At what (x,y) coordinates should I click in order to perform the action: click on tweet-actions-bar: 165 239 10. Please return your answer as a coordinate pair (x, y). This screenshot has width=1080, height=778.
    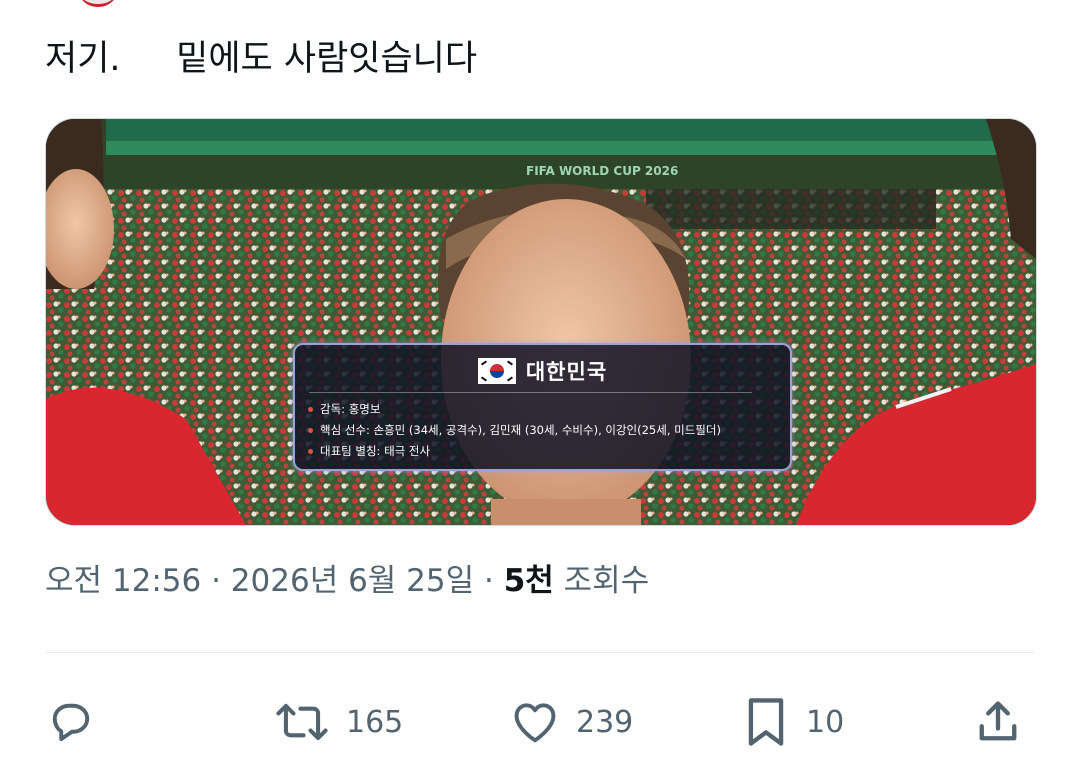
    Looking at the image, I should click on (540, 722).